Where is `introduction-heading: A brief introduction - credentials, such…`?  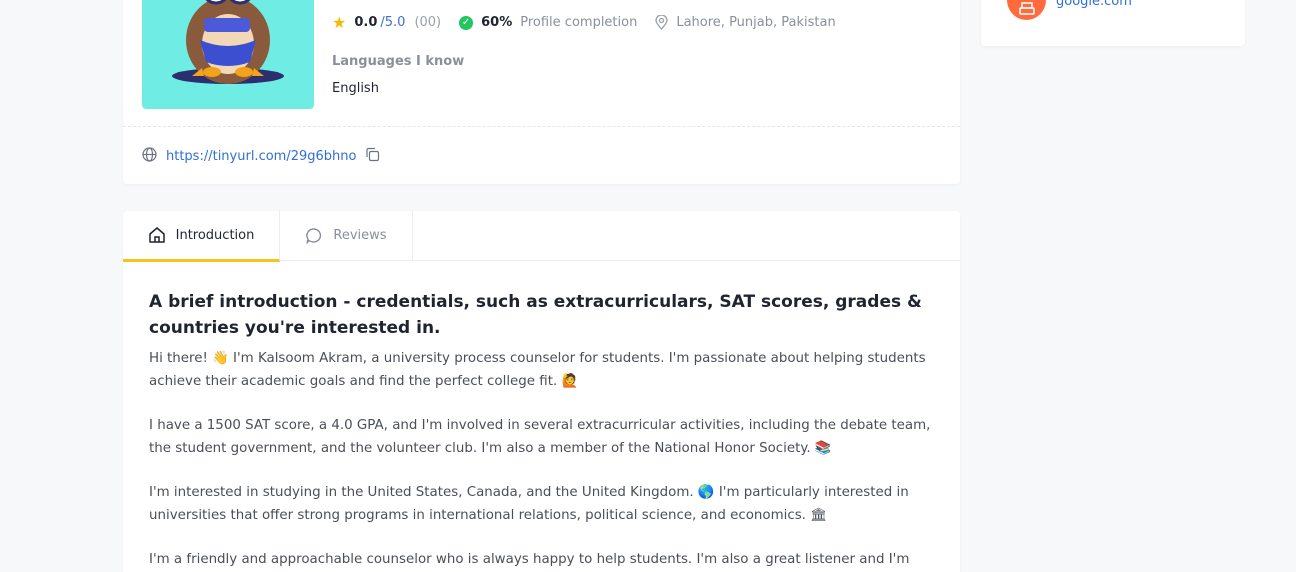 introduction-heading: A brief introduction - credentials, such… is located at coordinates (535, 315).